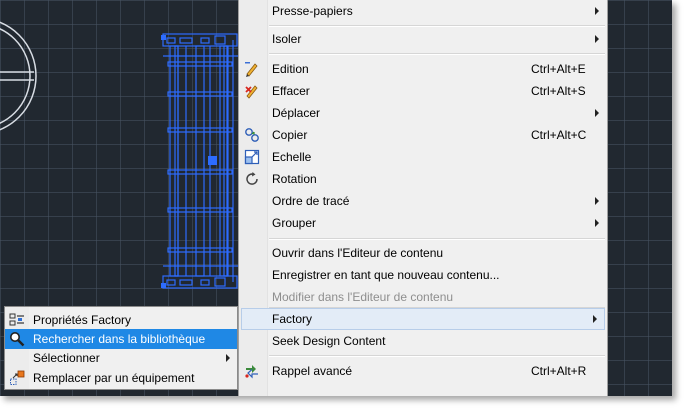  Describe the element at coordinates (291, 91) in the screenshot. I see `menu-item-label: Effacer` at that location.